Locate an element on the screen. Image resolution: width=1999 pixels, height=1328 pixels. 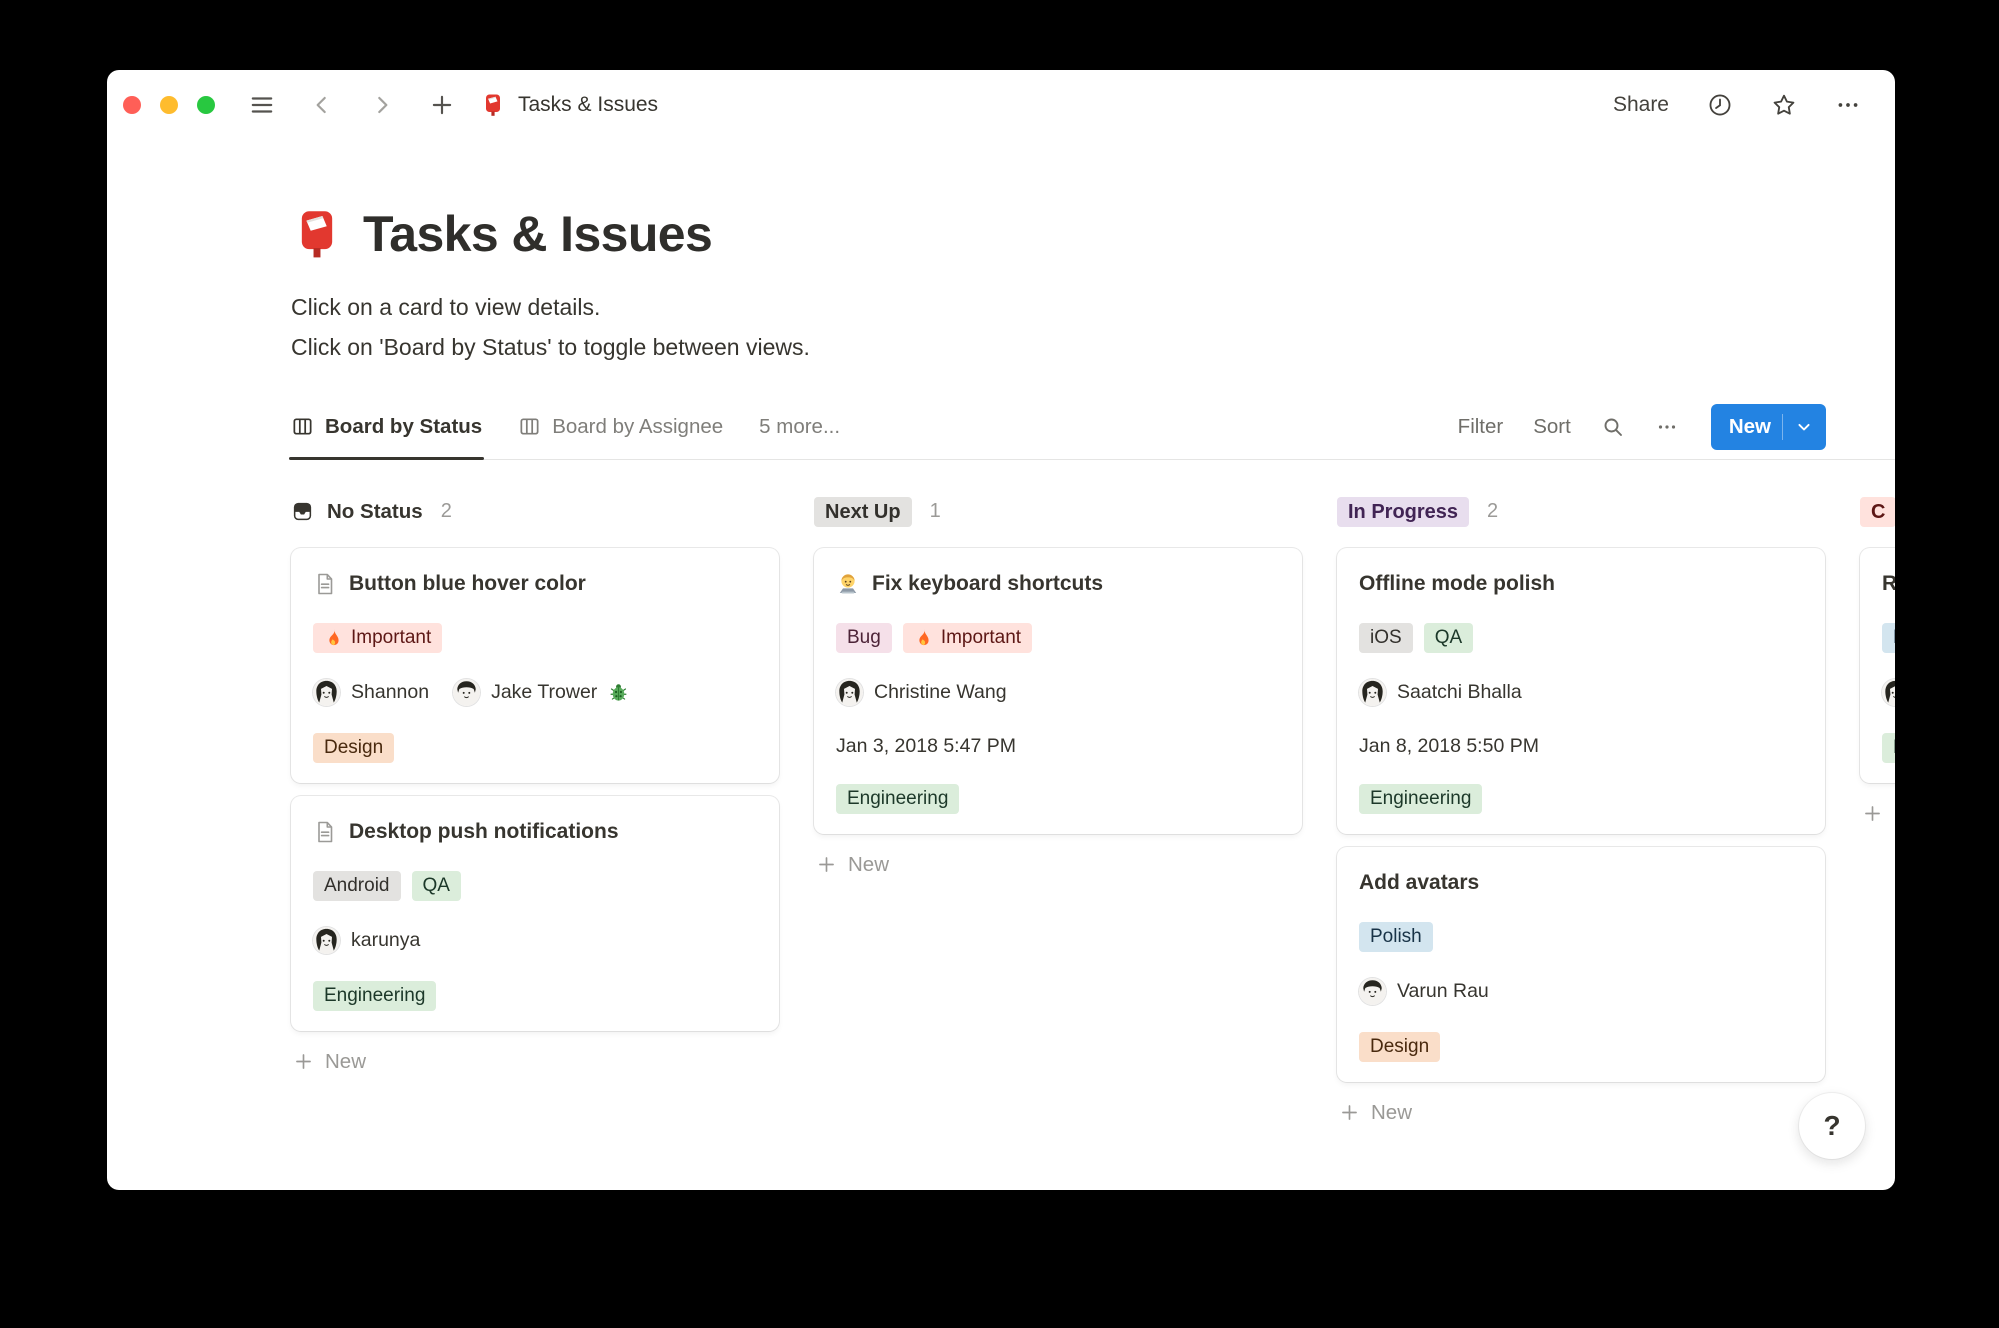
card-tags: iOS QA is located at coordinates (1581, 637).